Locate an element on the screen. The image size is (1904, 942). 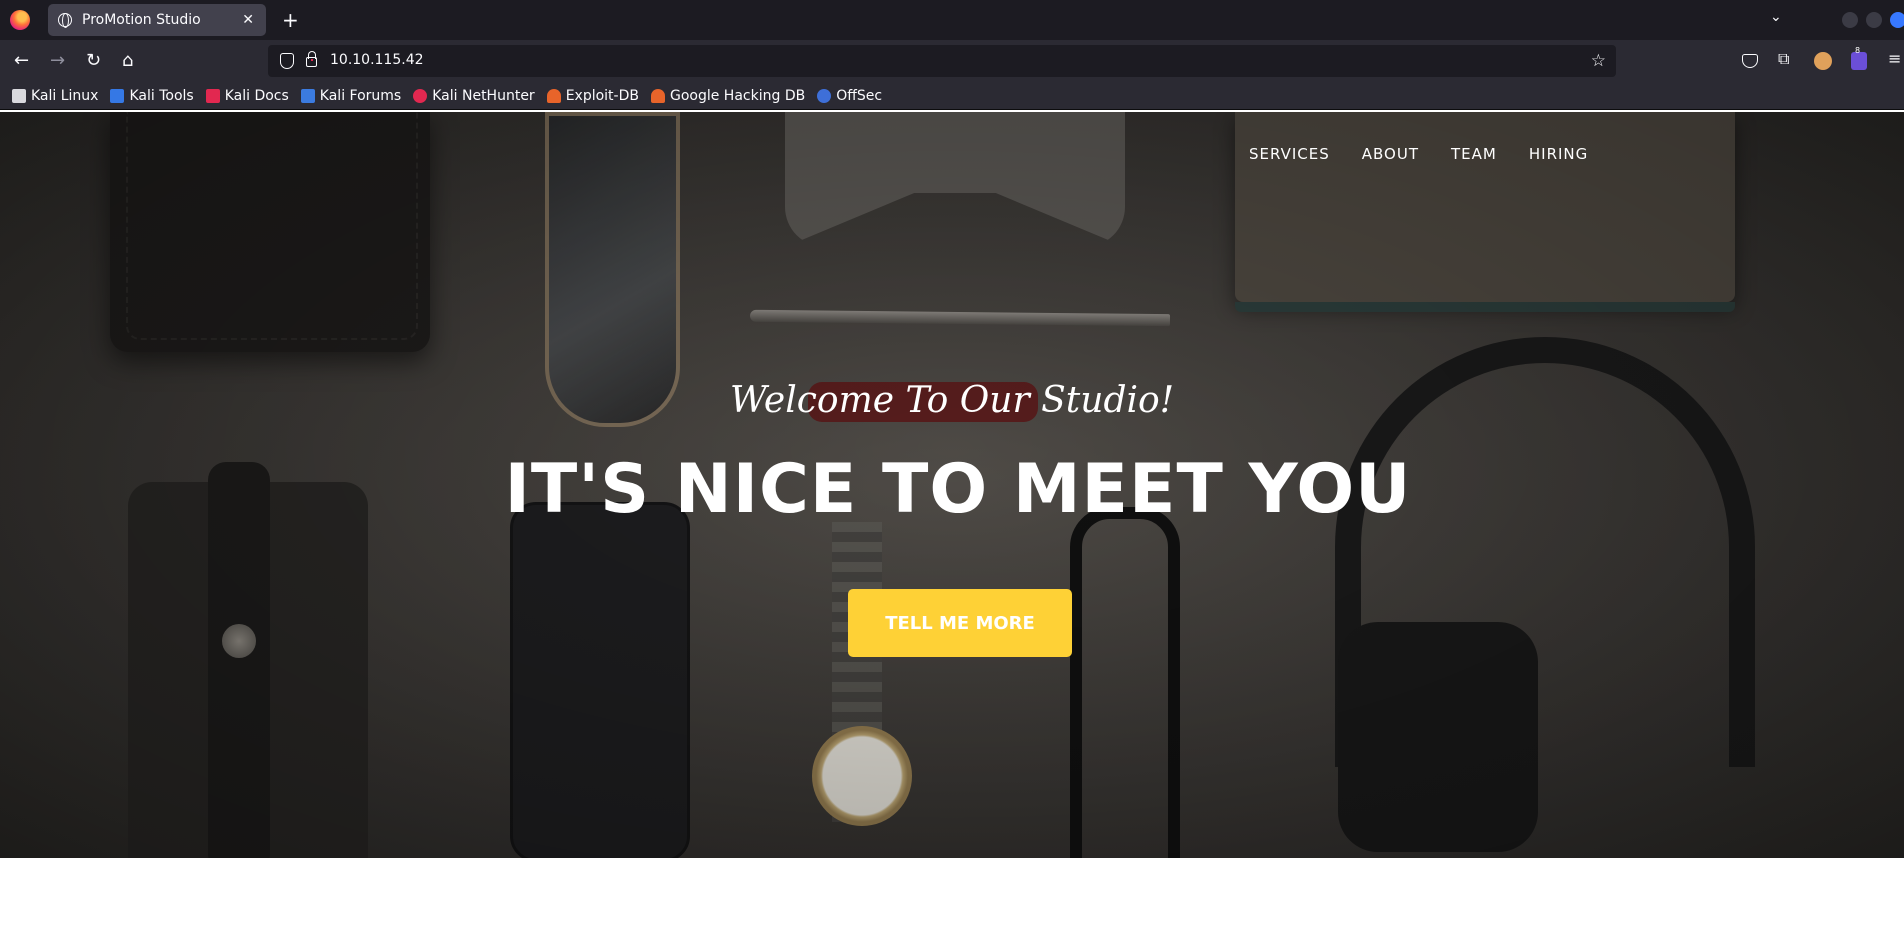
exploit-db-icon is located at coordinates (553, 95).